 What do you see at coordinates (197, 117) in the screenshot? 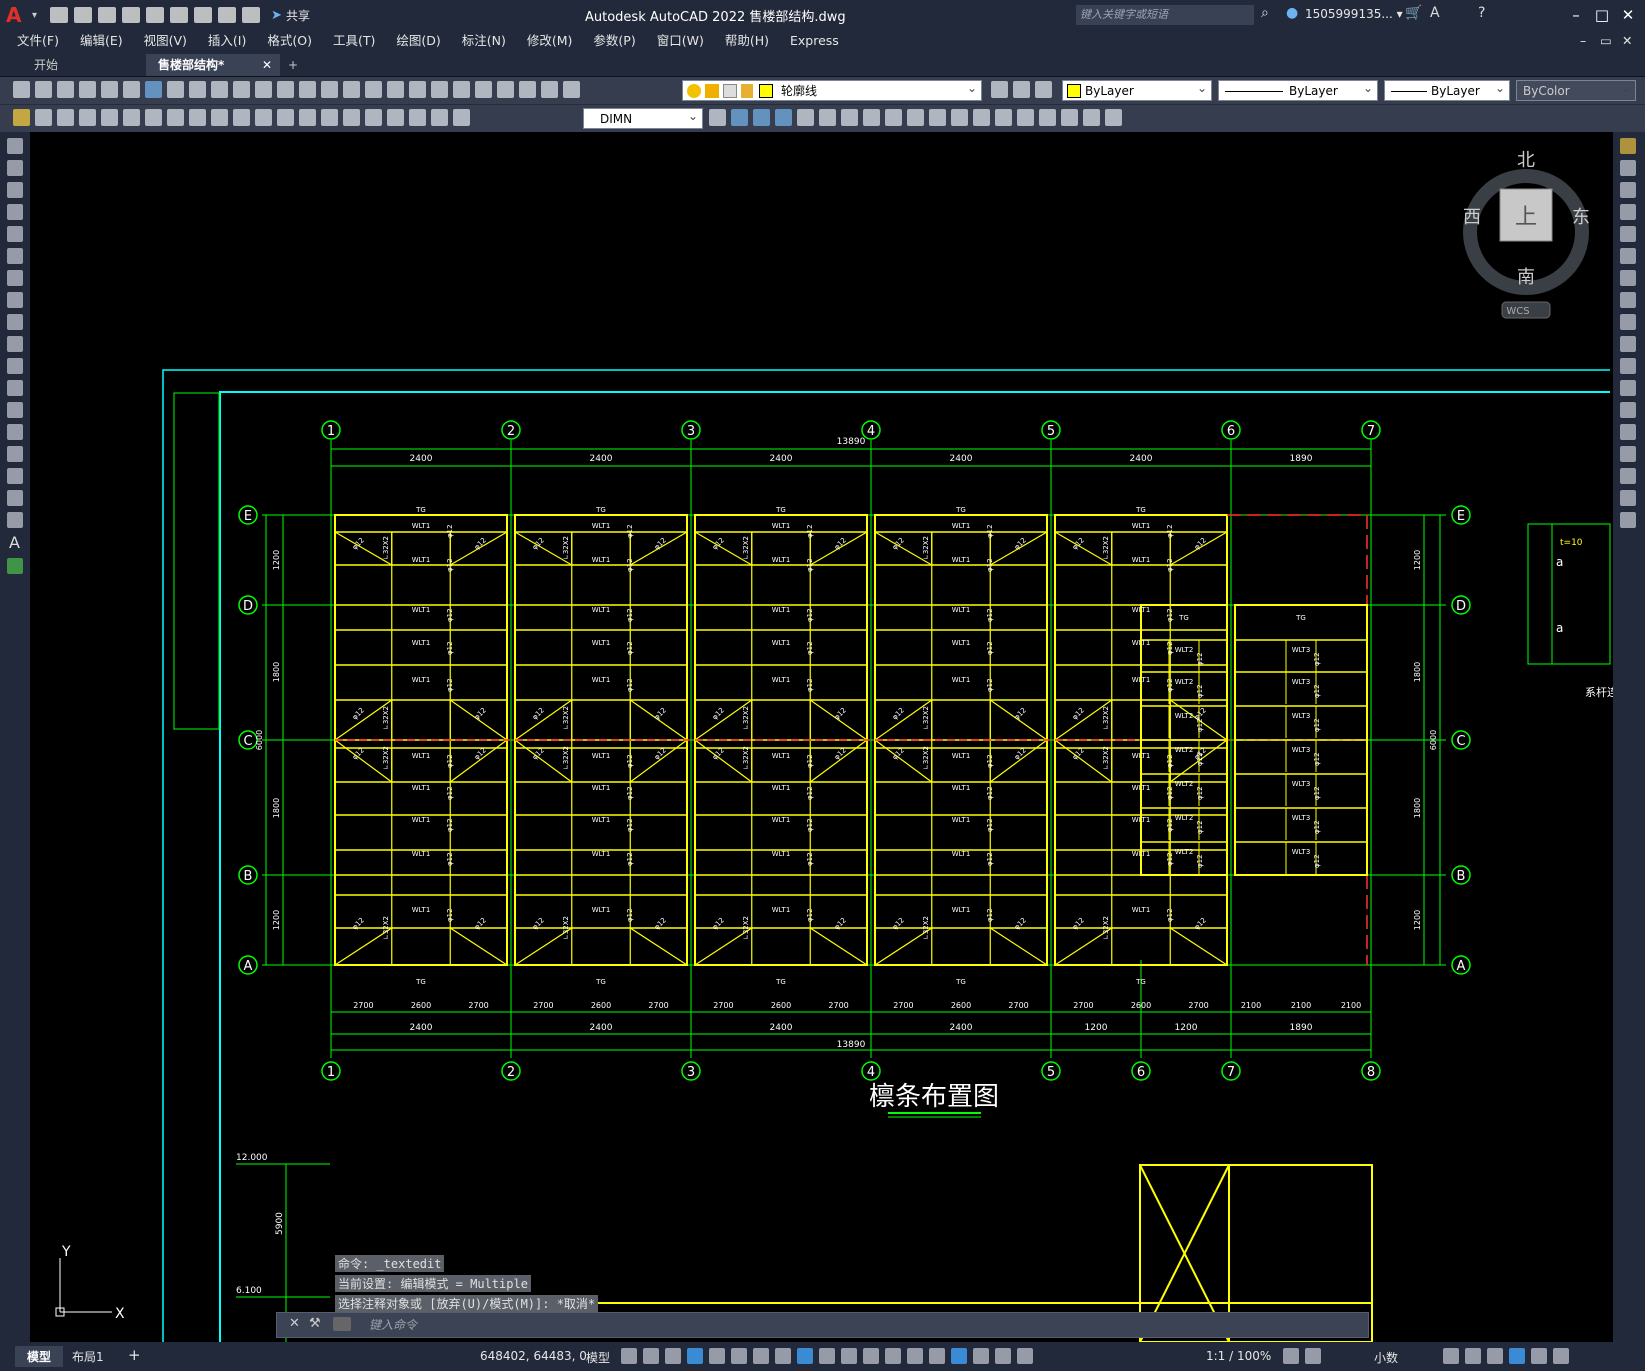
I see `angular-icon` at bounding box center [197, 117].